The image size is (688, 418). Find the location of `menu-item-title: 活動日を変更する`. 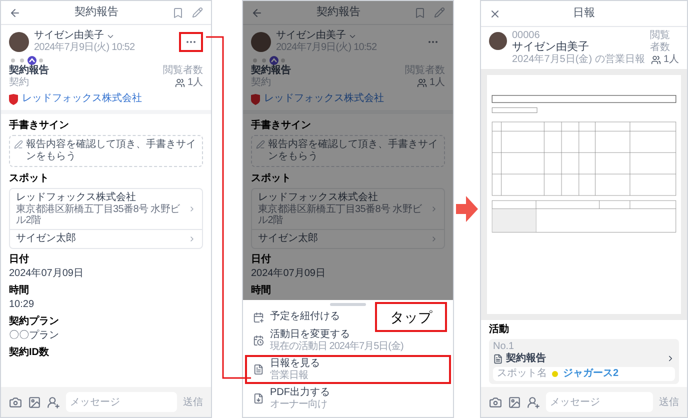

menu-item-title: 活動日を変更する is located at coordinates (310, 335).